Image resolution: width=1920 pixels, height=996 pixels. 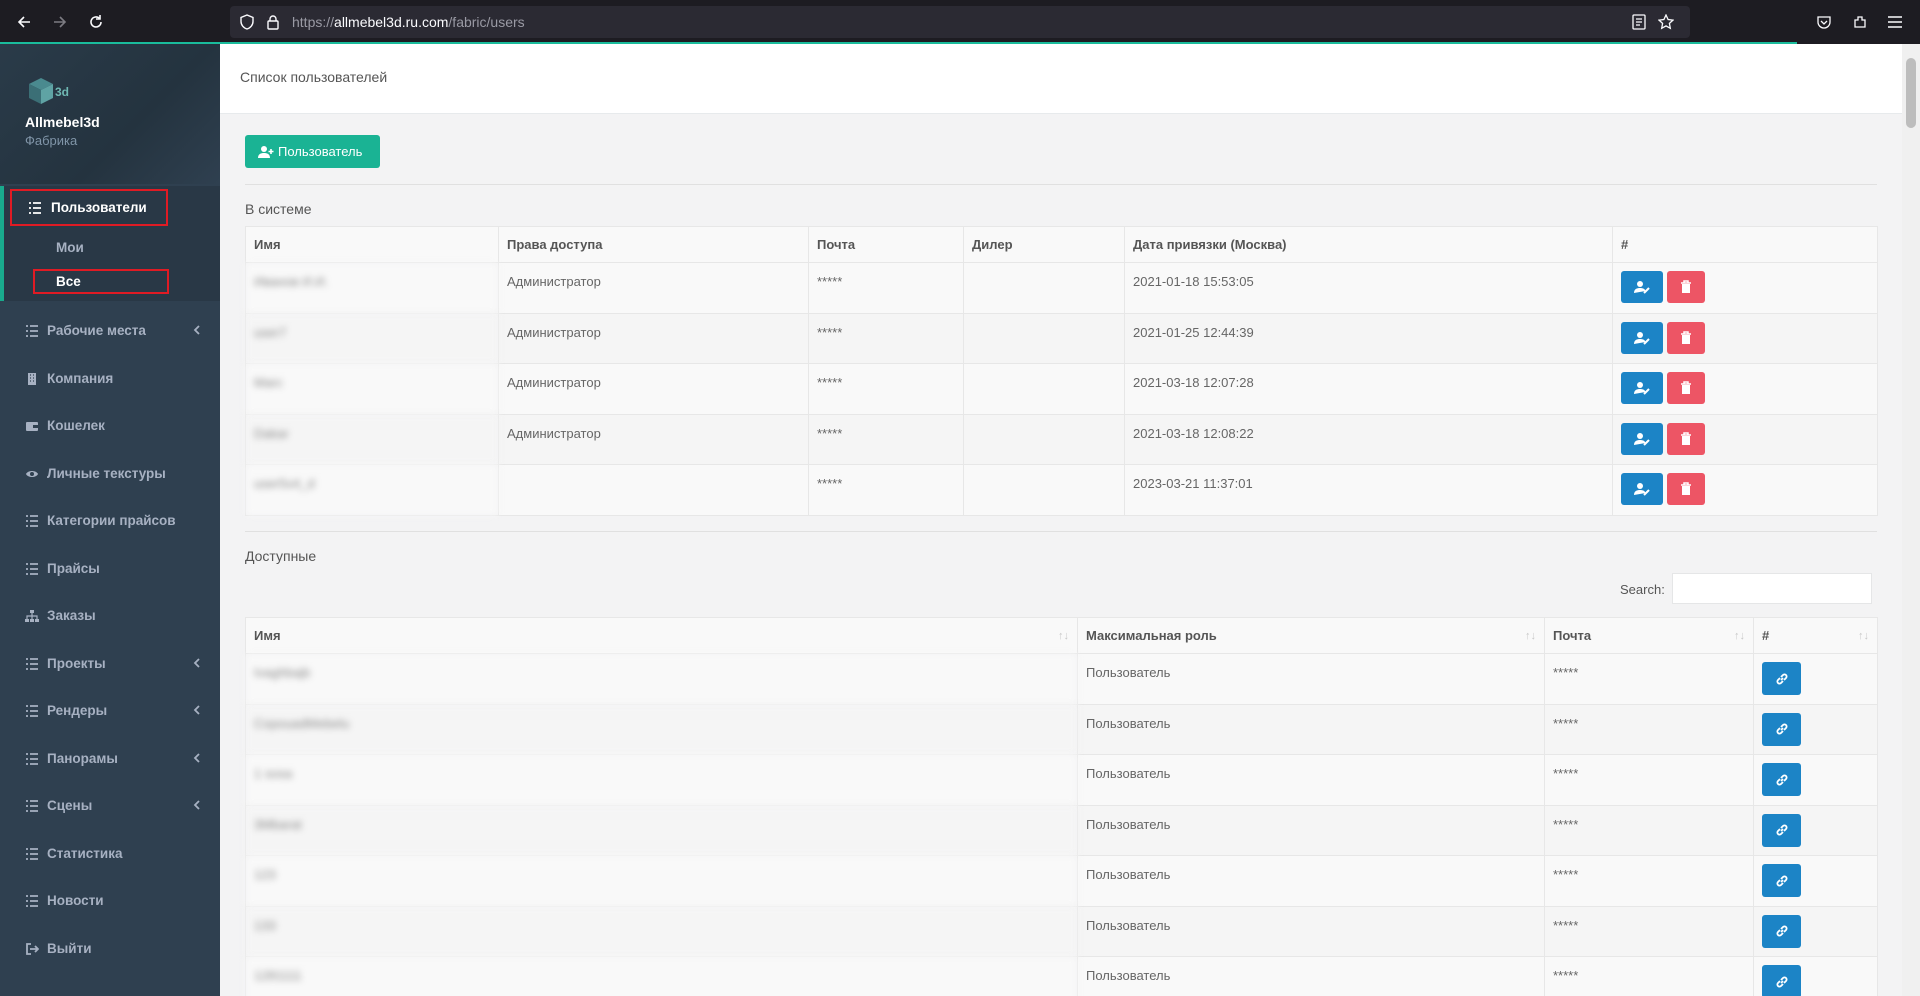 I want to click on cell-role: Пользователь, so click(x=1311, y=780).